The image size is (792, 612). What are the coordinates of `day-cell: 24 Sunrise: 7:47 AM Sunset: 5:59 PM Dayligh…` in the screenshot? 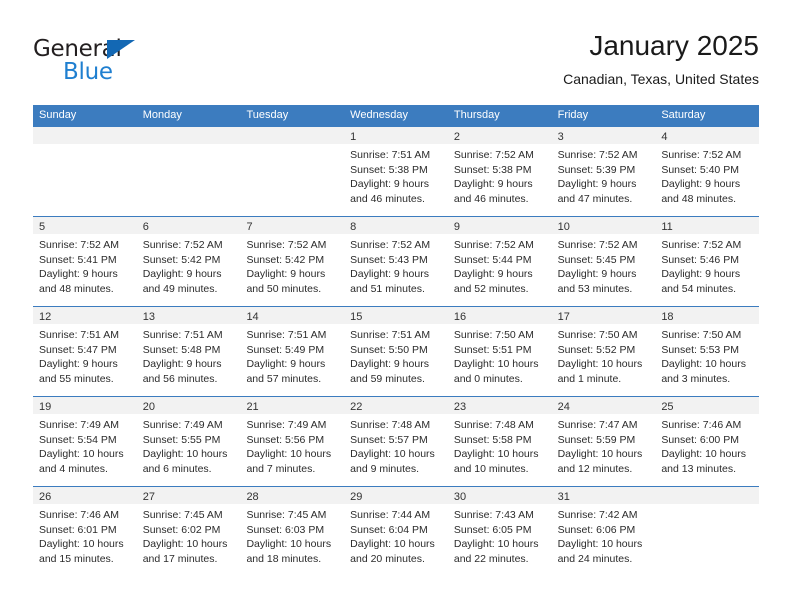 It's located at (603, 441).